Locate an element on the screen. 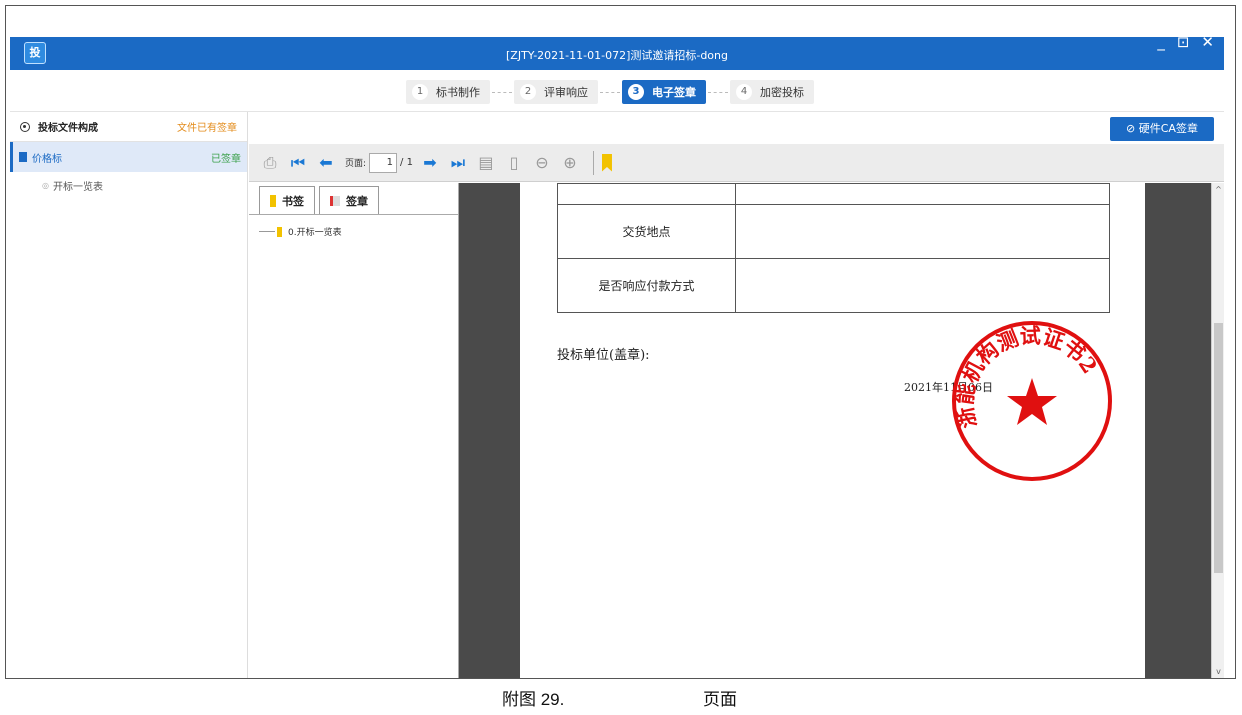 The width and height of the screenshot is (1242, 715). sidebar-header-title: 投标文件构成 is located at coordinates (68, 128).